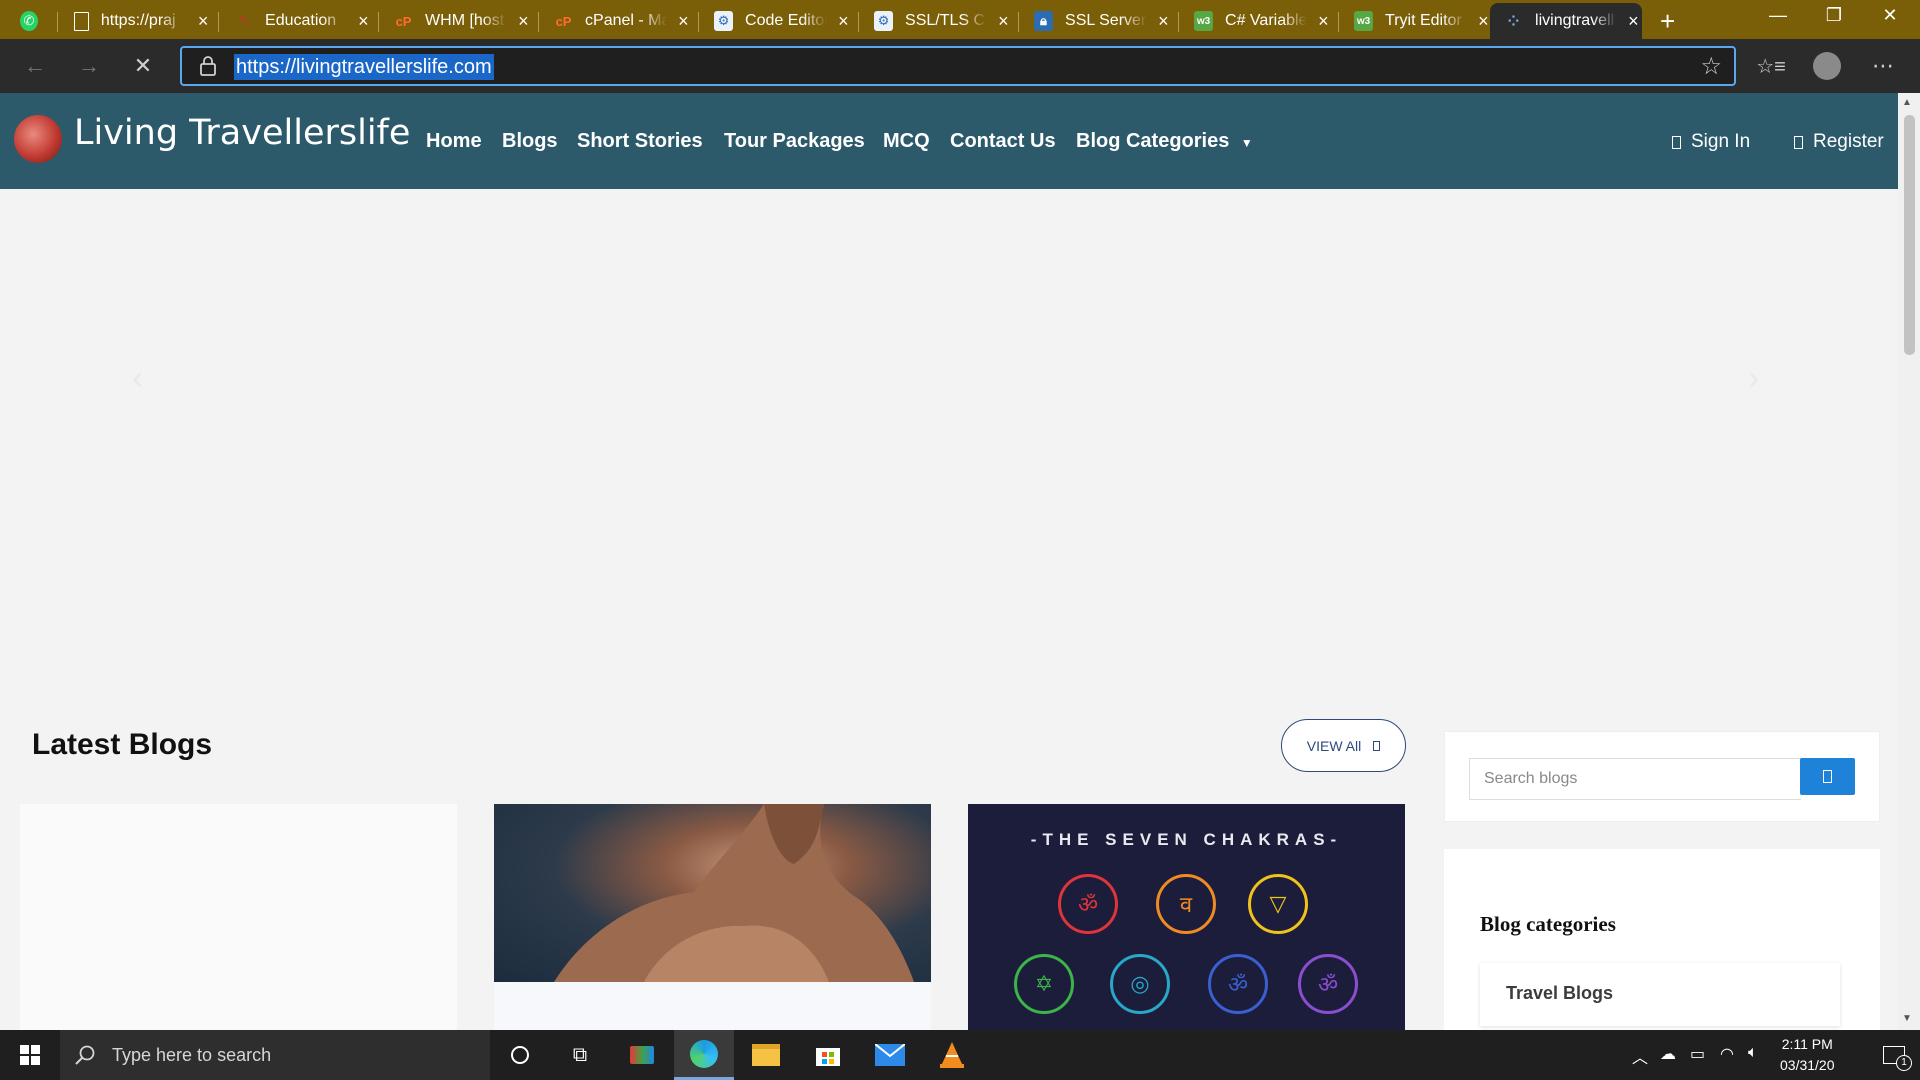 This screenshot has width=1920, height=1080. I want to click on root-chakra-icon: ॐ, so click(1088, 904).